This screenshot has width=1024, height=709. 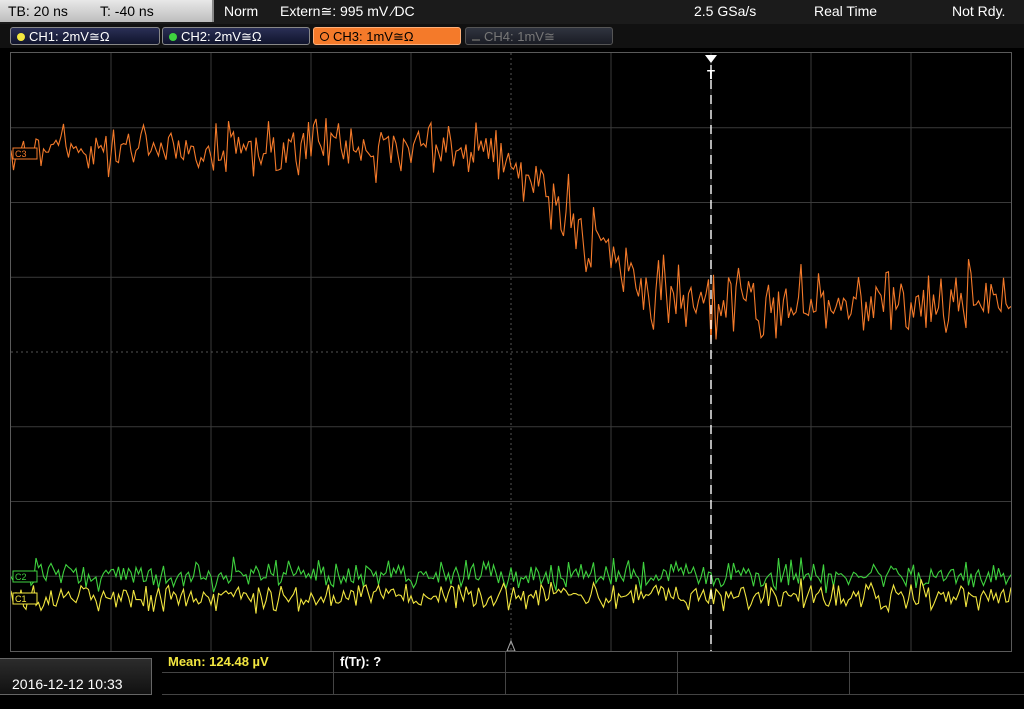 I want to click on status-readout: Not Rdy., so click(x=979, y=11).